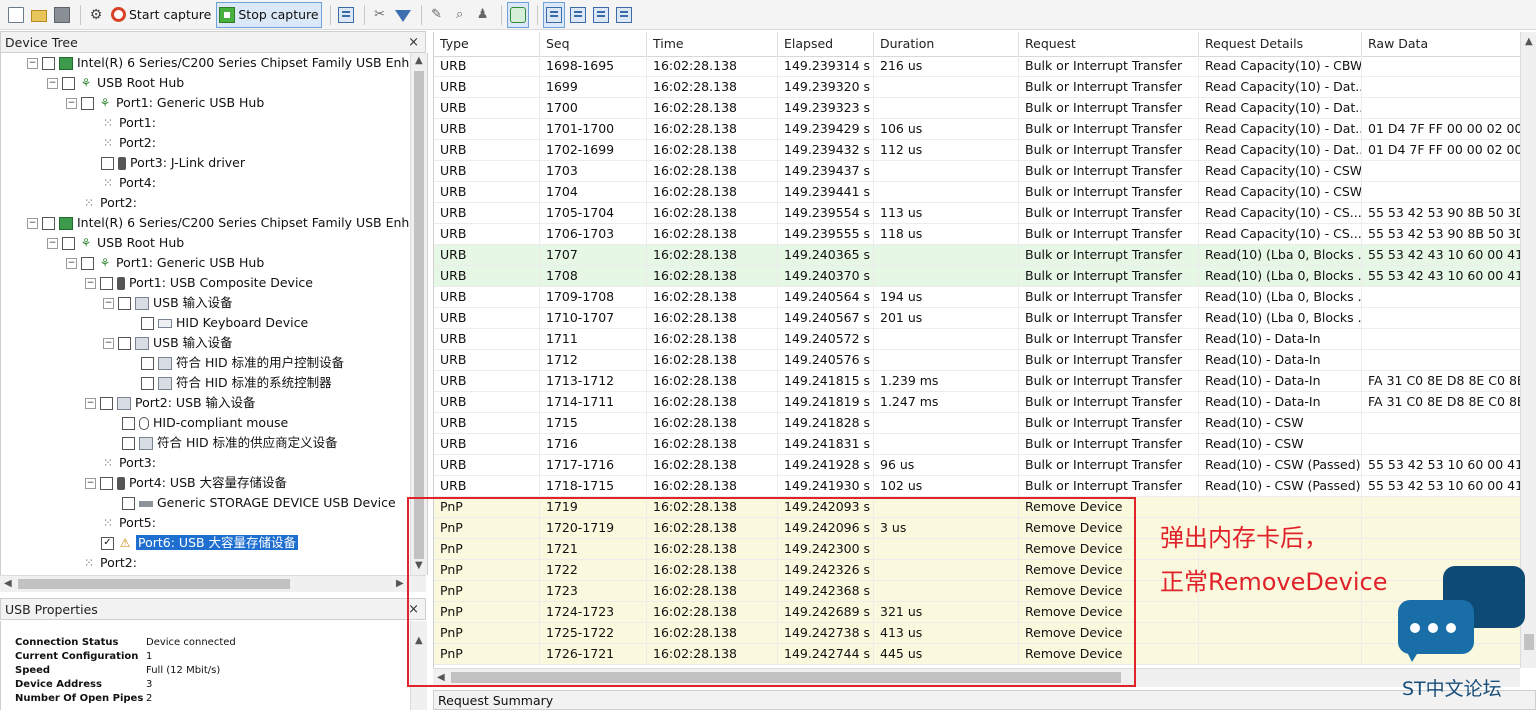 Image resolution: width=1536 pixels, height=711 pixels. Describe the element at coordinates (517, 14) in the screenshot. I see `refresh-button` at that location.